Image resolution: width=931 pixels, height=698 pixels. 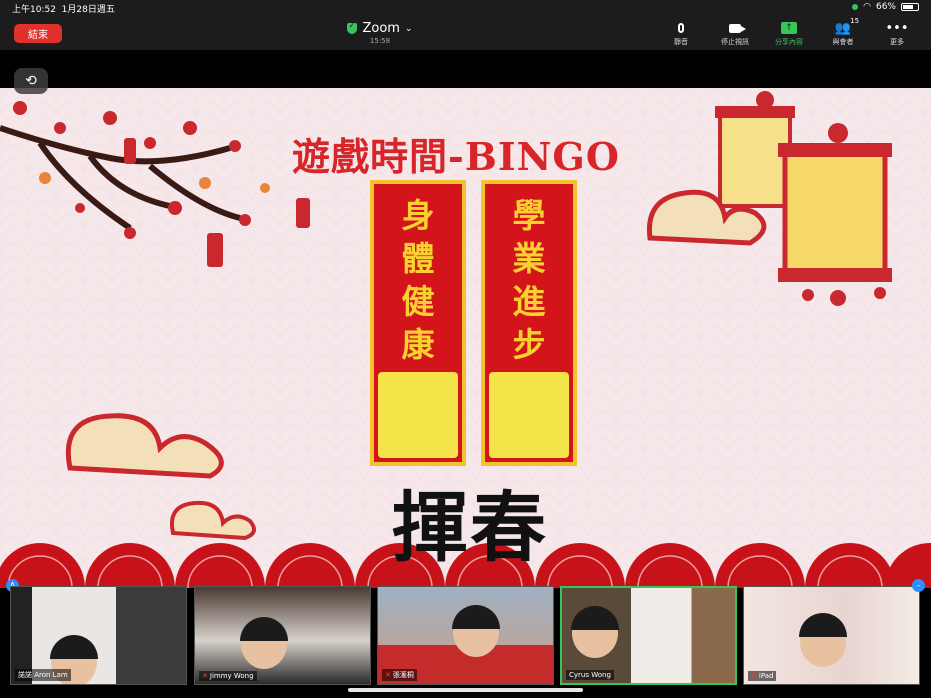 What do you see at coordinates (144, 446) in the screenshot?
I see `cloud-left-icon` at bounding box center [144, 446].